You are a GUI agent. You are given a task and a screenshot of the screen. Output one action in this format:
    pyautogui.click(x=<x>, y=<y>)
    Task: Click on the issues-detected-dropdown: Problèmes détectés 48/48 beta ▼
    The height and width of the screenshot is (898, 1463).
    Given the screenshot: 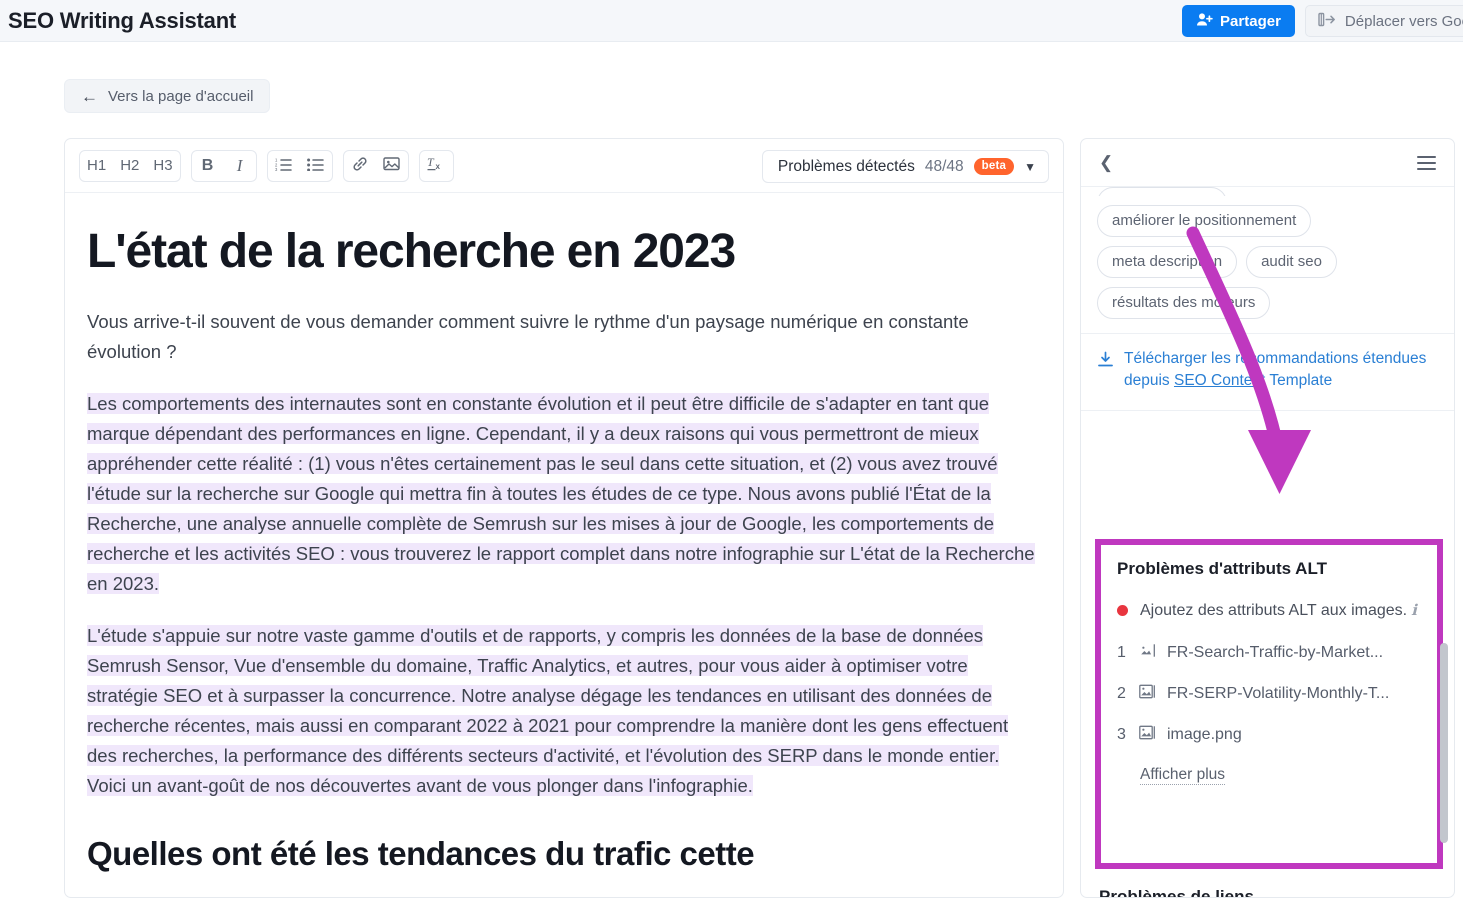 What is the action you would take?
    pyautogui.click(x=905, y=166)
    